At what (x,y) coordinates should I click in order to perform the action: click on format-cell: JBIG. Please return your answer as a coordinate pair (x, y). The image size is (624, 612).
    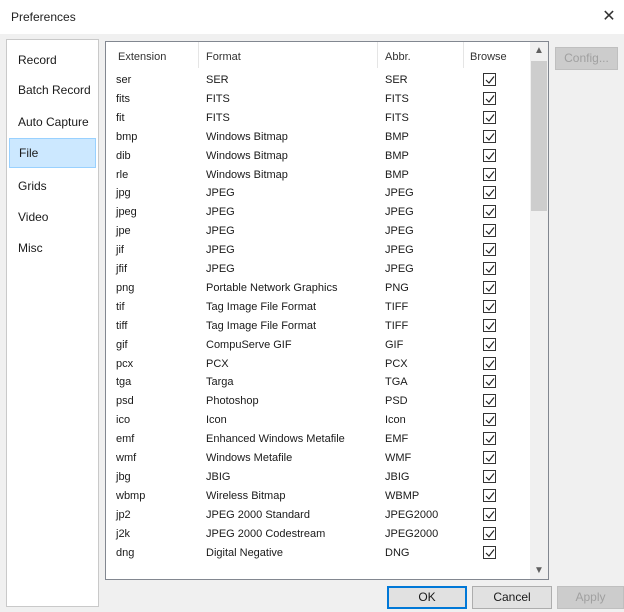
    Looking at the image, I should click on (218, 476).